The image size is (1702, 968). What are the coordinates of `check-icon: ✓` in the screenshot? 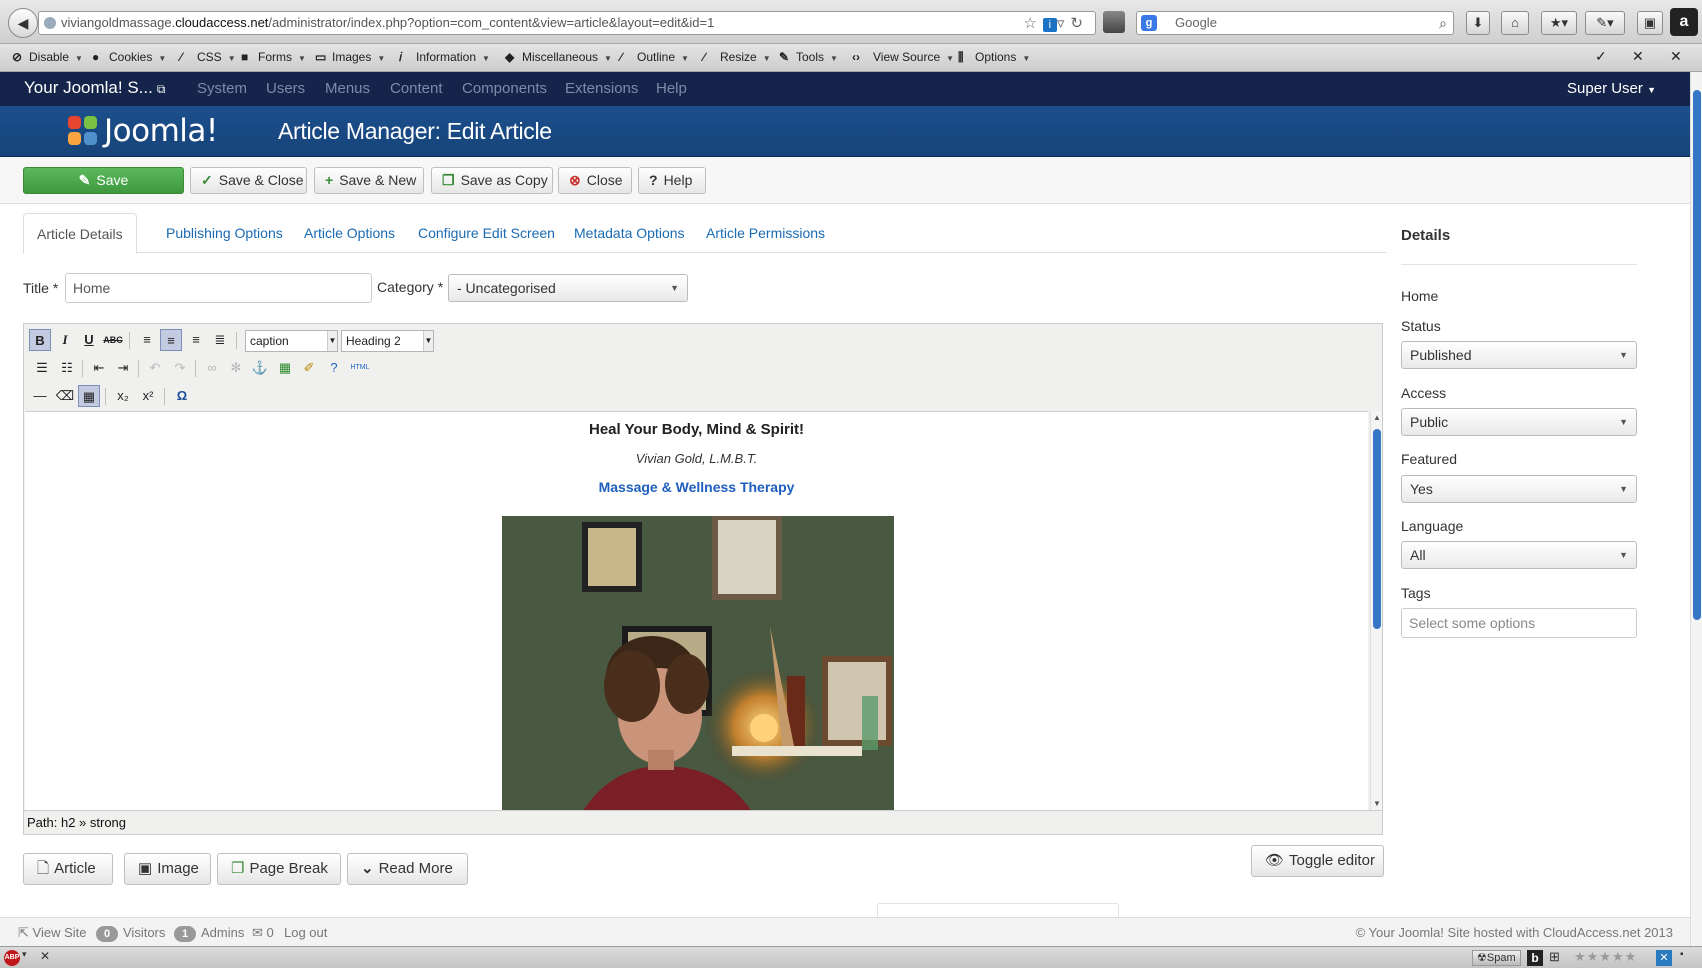 It's located at (1601, 56).